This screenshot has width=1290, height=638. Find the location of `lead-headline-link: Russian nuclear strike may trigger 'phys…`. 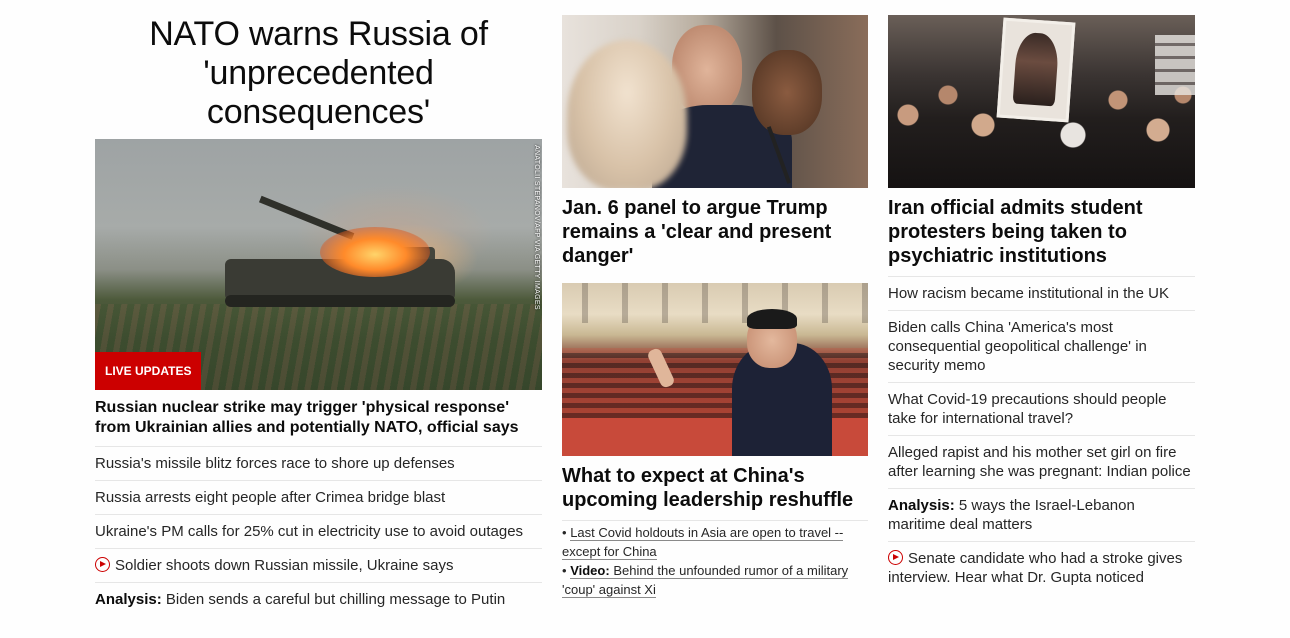

lead-headline-link: Russian nuclear strike may trigger 'phys… is located at coordinates (307, 417).